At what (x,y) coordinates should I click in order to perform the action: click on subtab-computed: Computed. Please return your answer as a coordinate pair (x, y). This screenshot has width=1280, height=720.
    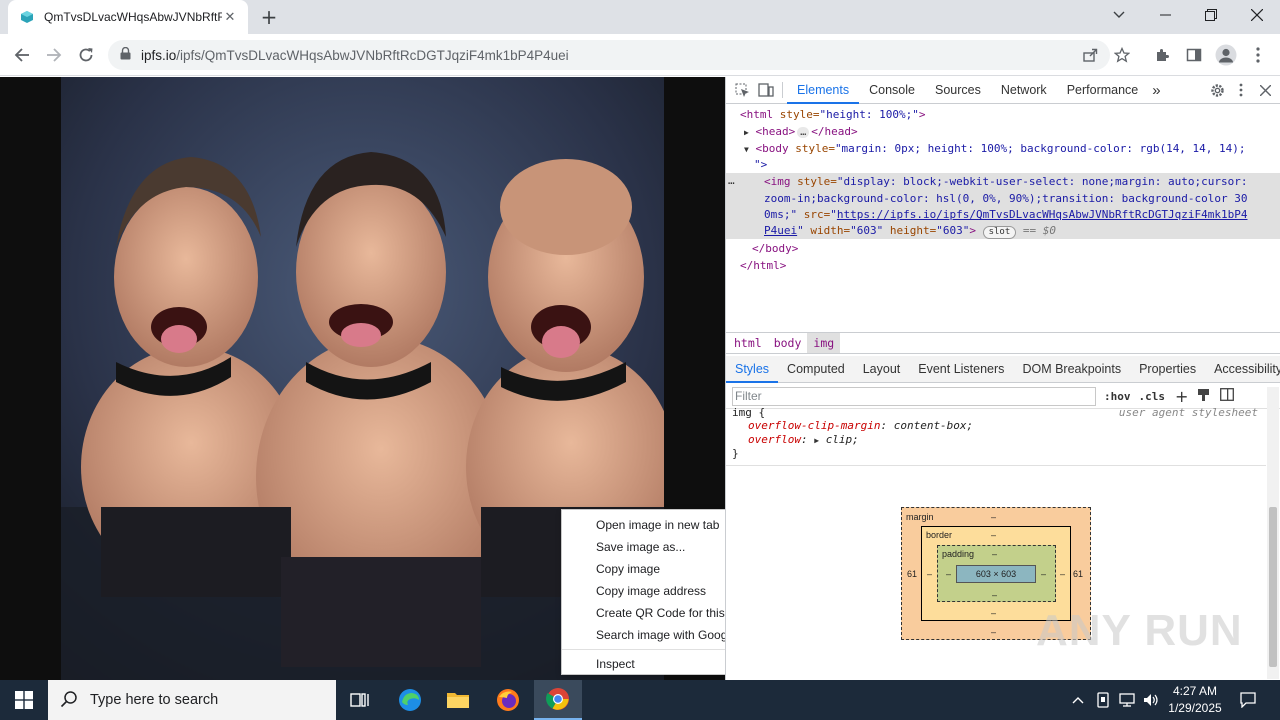
    Looking at the image, I should click on (816, 369).